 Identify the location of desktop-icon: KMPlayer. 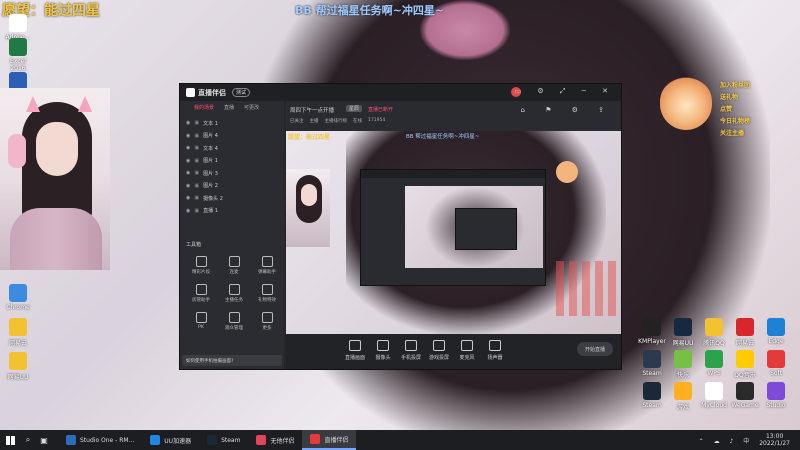
(652, 331).